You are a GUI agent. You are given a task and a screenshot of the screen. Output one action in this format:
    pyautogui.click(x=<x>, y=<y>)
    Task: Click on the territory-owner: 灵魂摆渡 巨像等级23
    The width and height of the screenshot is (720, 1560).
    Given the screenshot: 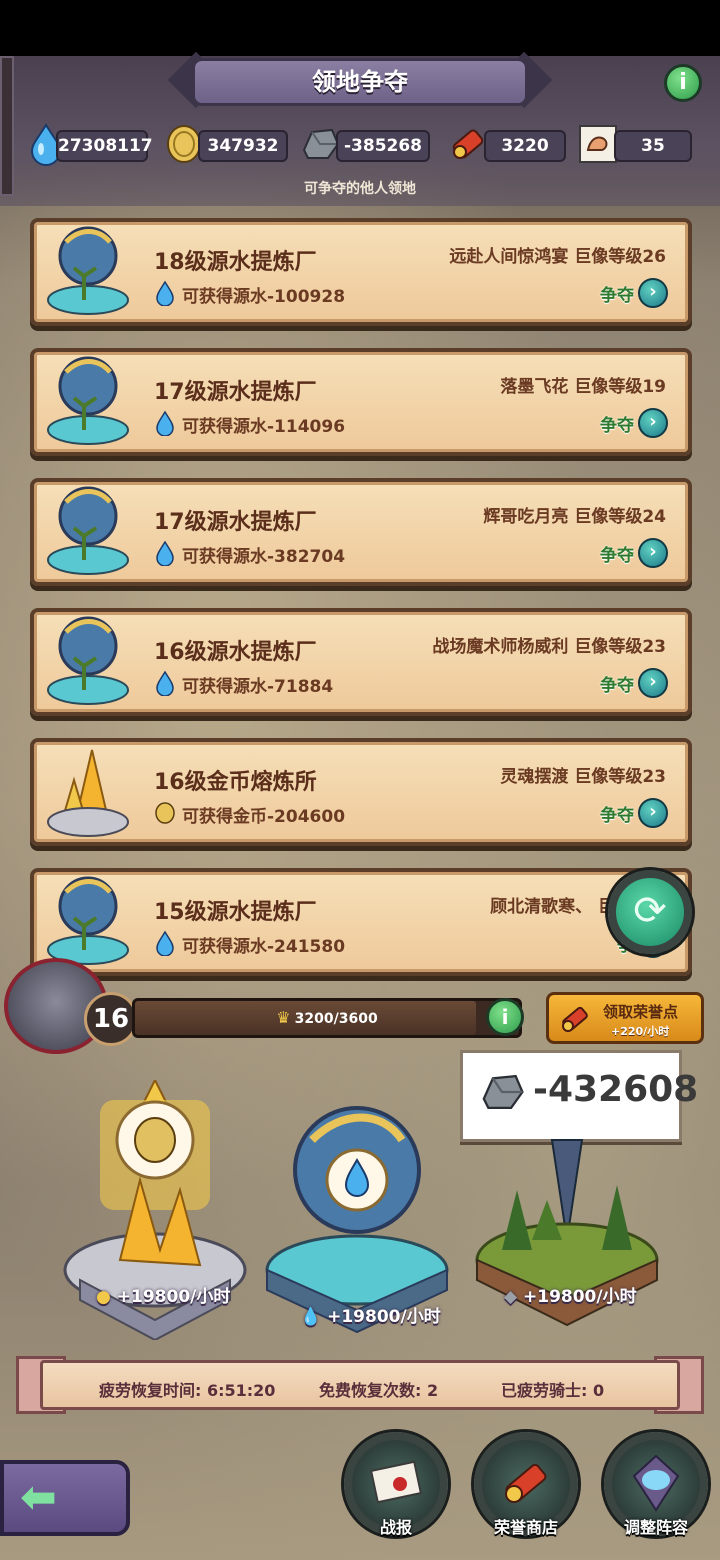 What is the action you would take?
    pyautogui.click(x=583, y=777)
    